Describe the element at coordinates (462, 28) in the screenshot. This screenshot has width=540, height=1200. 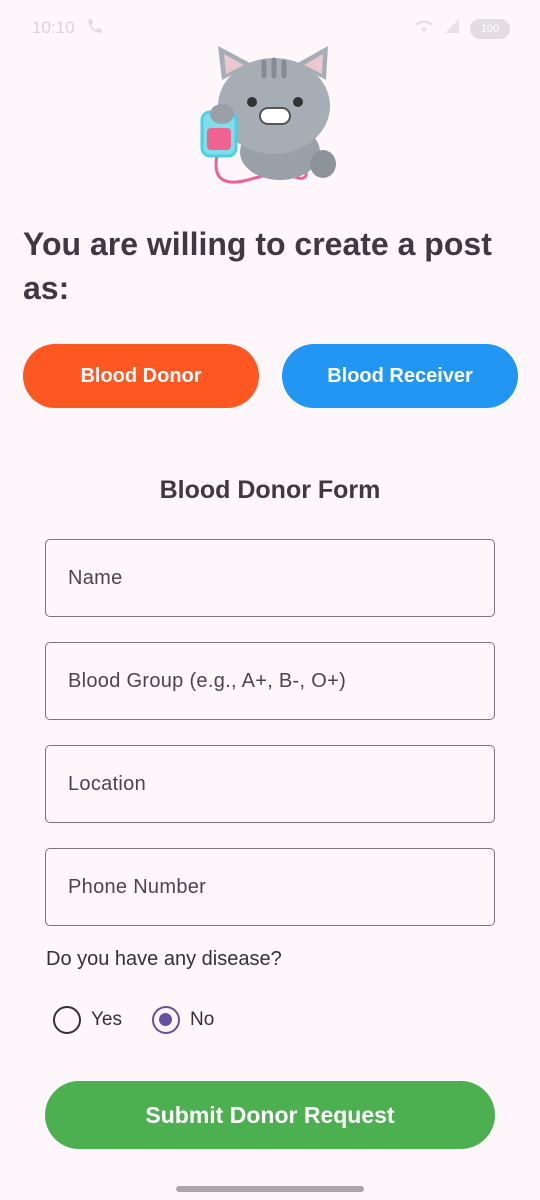
I see `status-icons: 100` at that location.